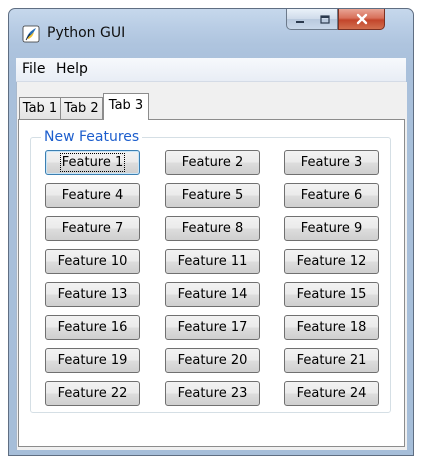  I want to click on feature-button-label: Feature 9, so click(331, 228).